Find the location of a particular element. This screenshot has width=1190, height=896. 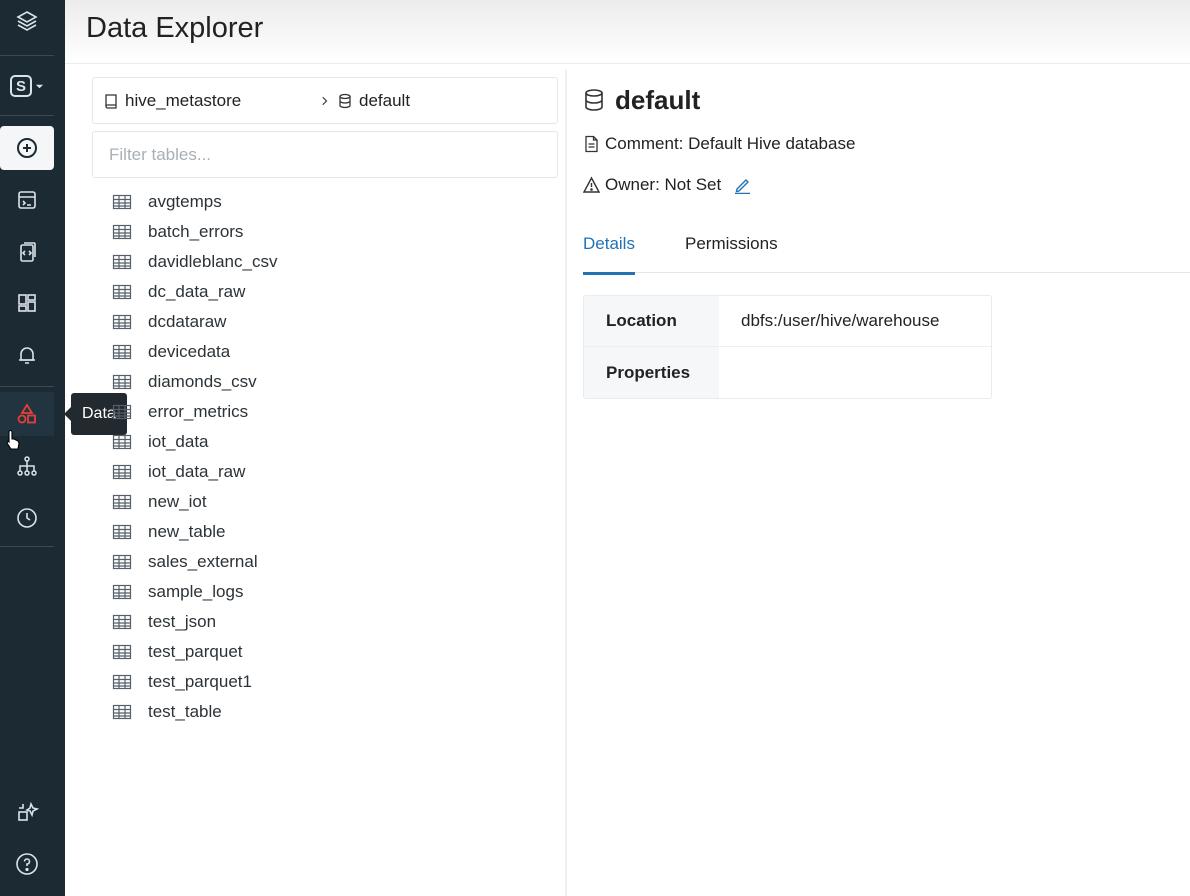

breadcrumb: hive_metastore default is located at coordinates (325, 100).